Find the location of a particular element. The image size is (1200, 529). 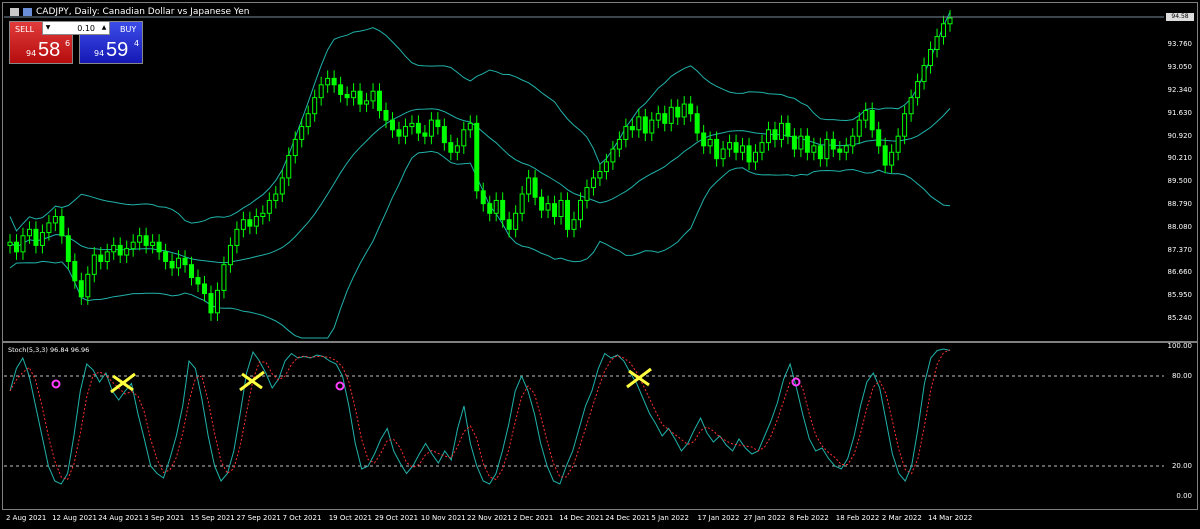

price-axis-label: 86.660 is located at coordinates (1180, 272).